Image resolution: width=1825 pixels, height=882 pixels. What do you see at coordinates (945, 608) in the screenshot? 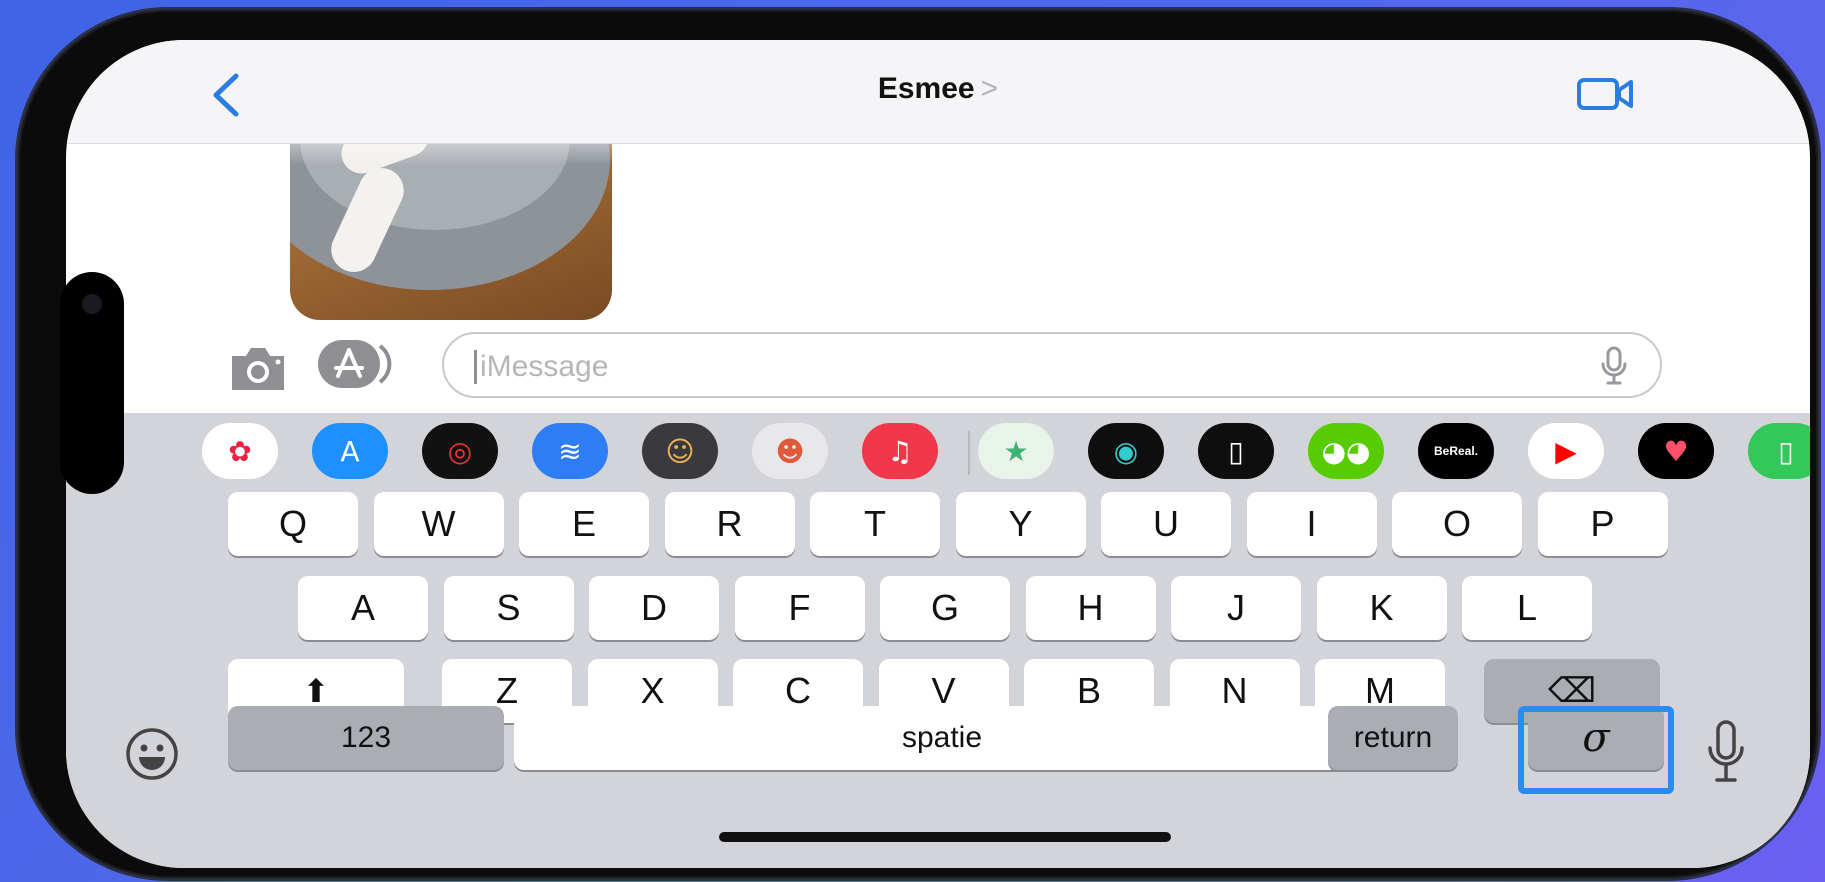
I see `key-g: G` at bounding box center [945, 608].